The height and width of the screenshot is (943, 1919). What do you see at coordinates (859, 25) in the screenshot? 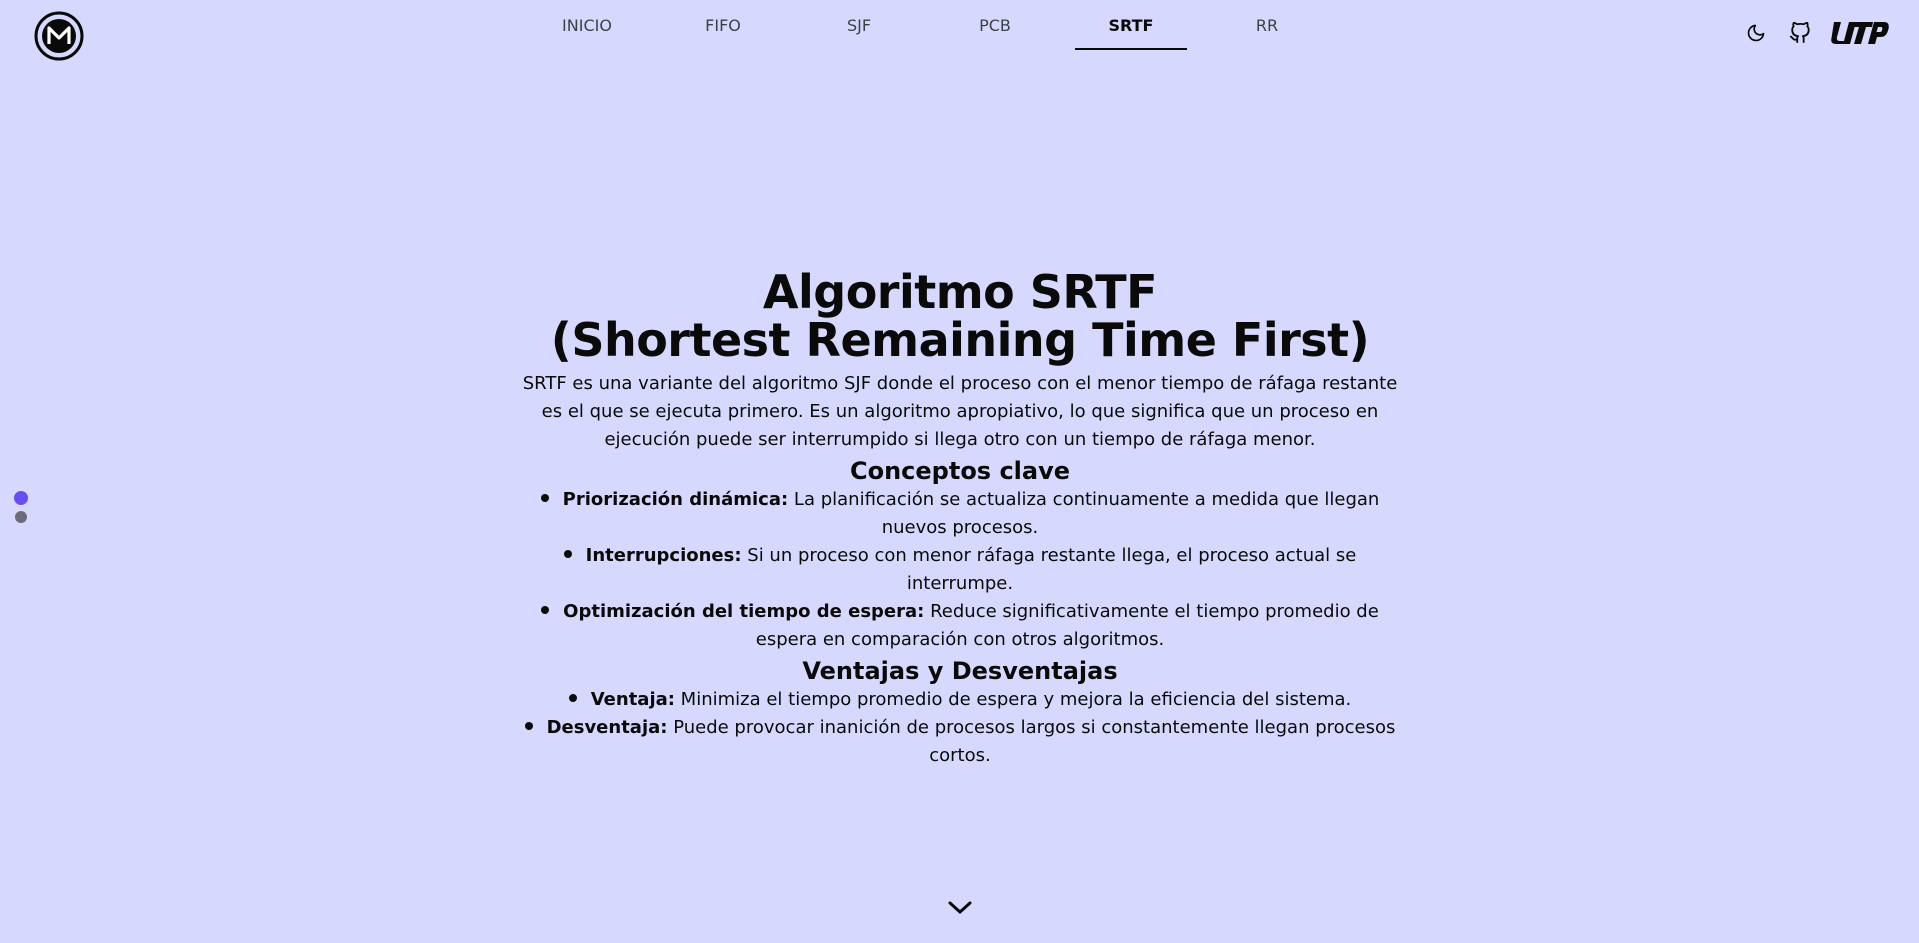
I see `nav-item-sjf: SJF` at bounding box center [859, 25].